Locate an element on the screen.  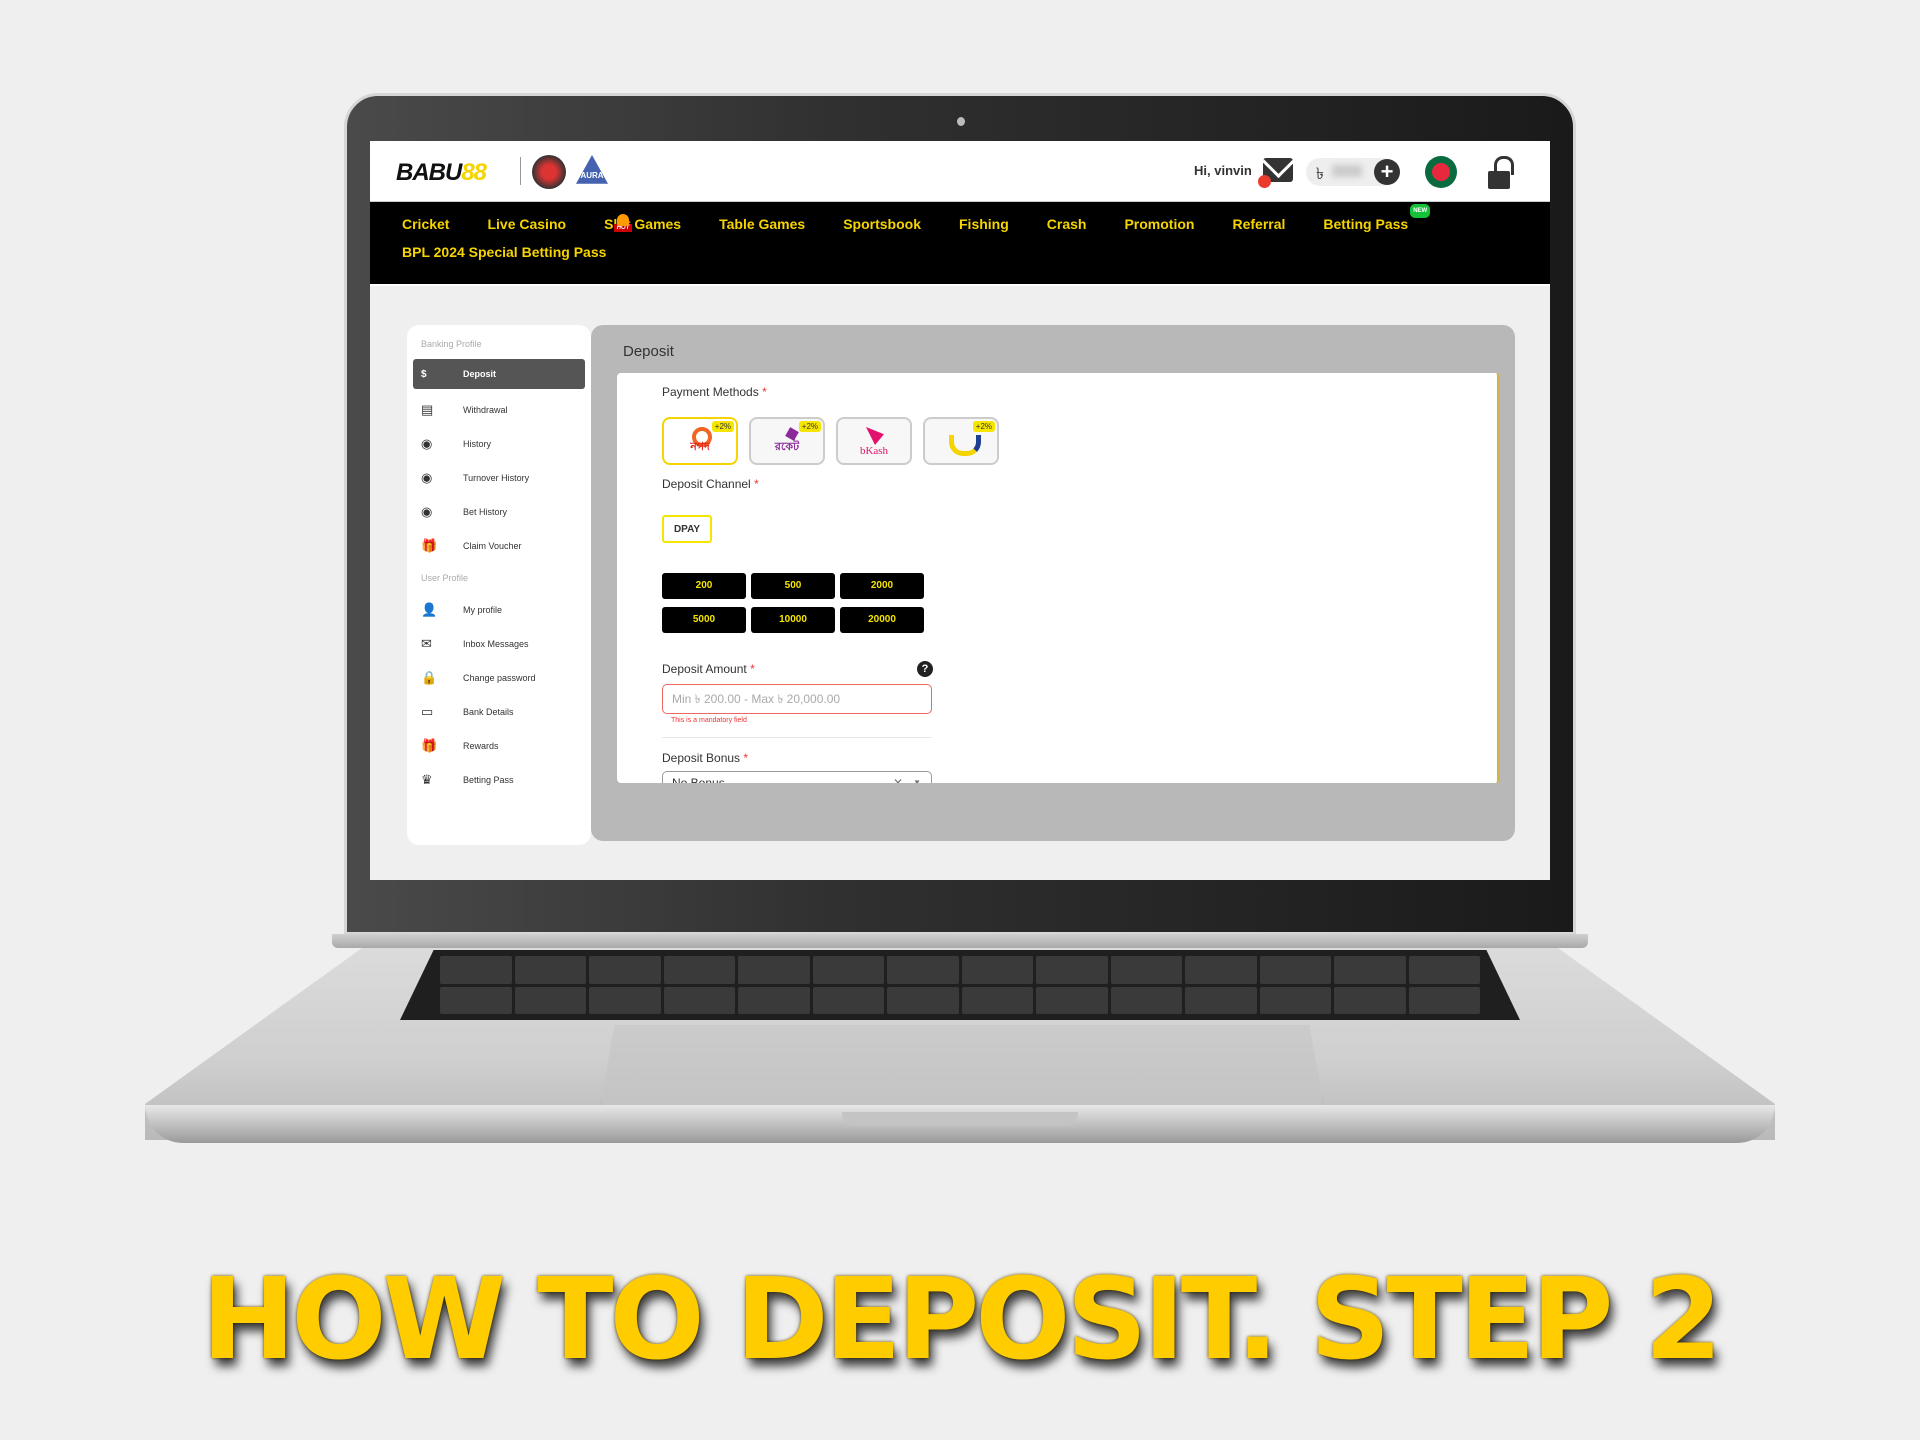
sidebar-item-deposit: $ Deposit is located at coordinates (499, 374).